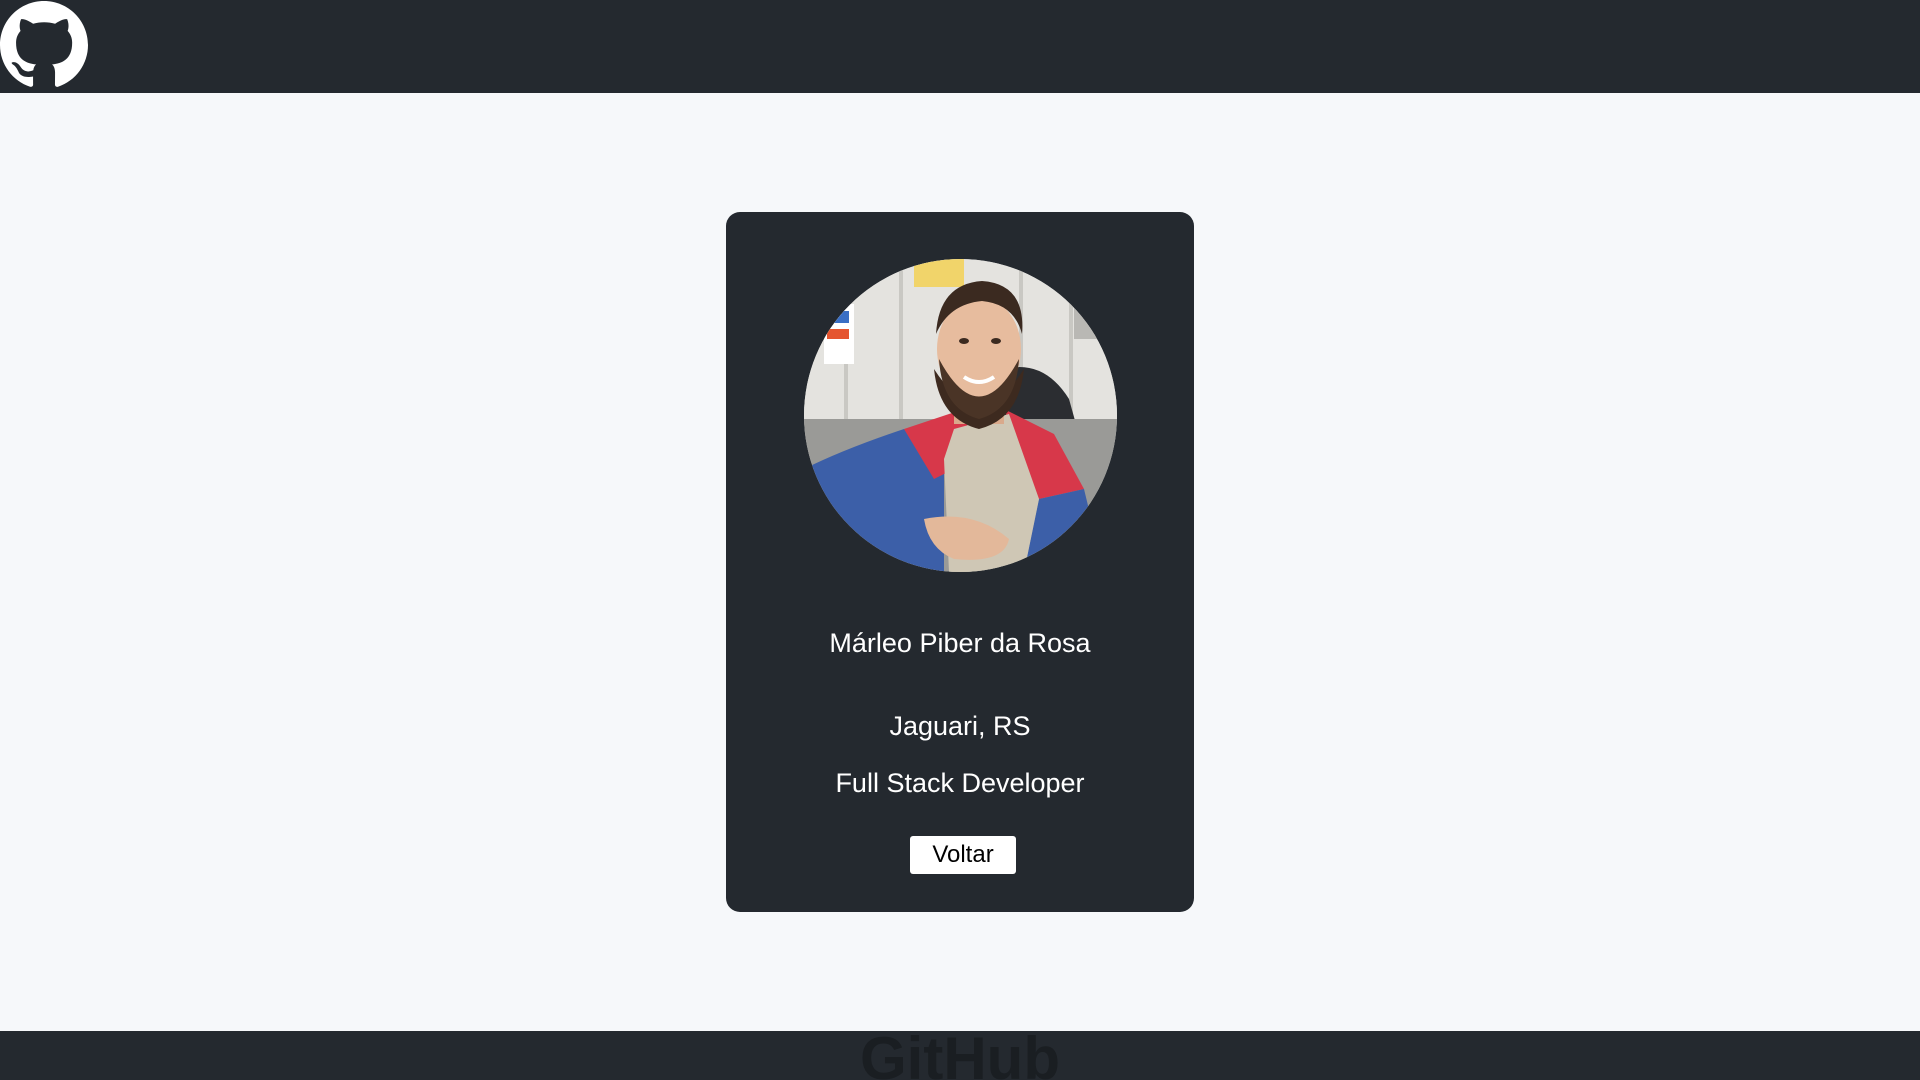 The width and height of the screenshot is (1920, 1080). I want to click on profile-name: Márleo Piber da Rosa, so click(960, 643).